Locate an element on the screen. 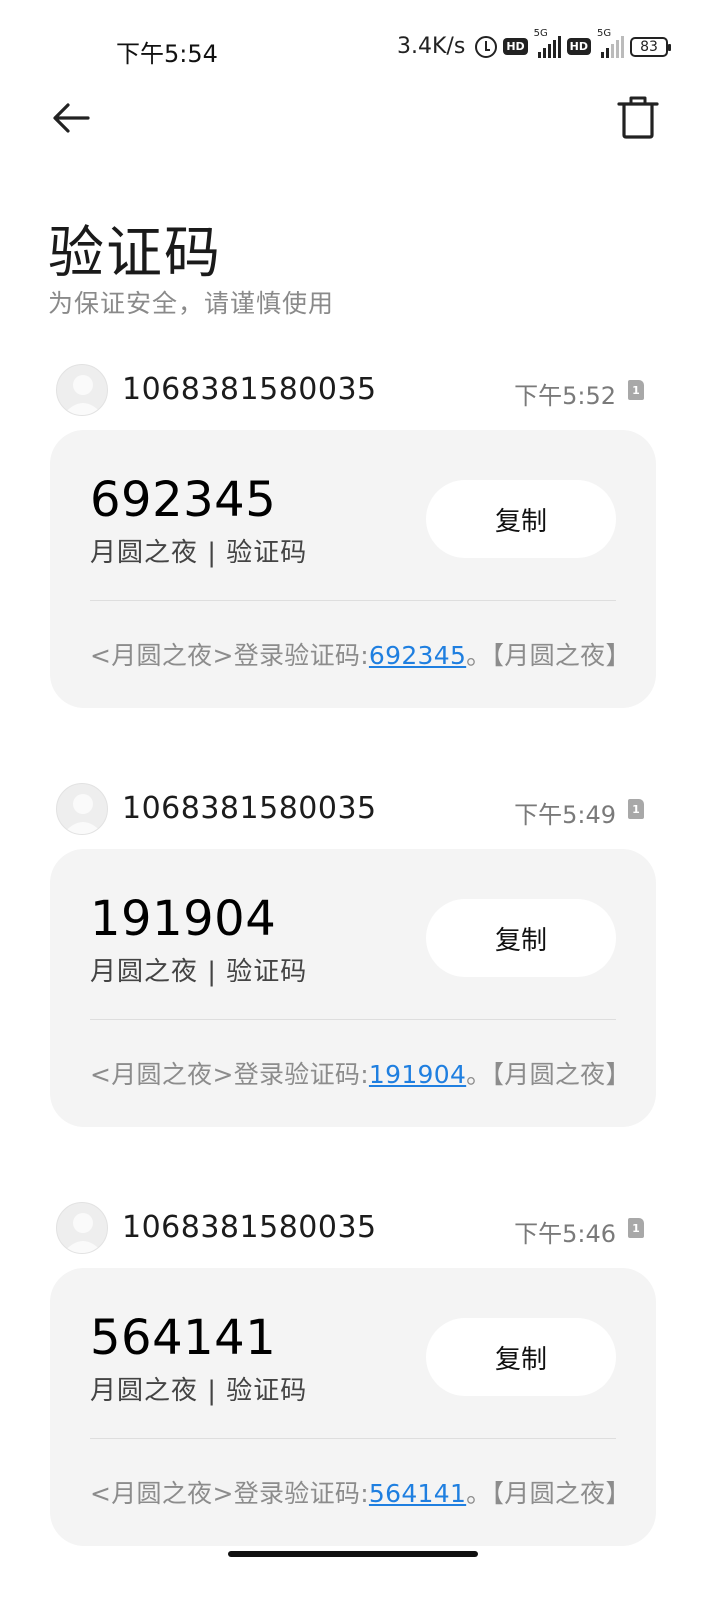 Image resolution: width=720 pixels, height=1600 pixels. arrow-left-icon is located at coordinates (71, 118).